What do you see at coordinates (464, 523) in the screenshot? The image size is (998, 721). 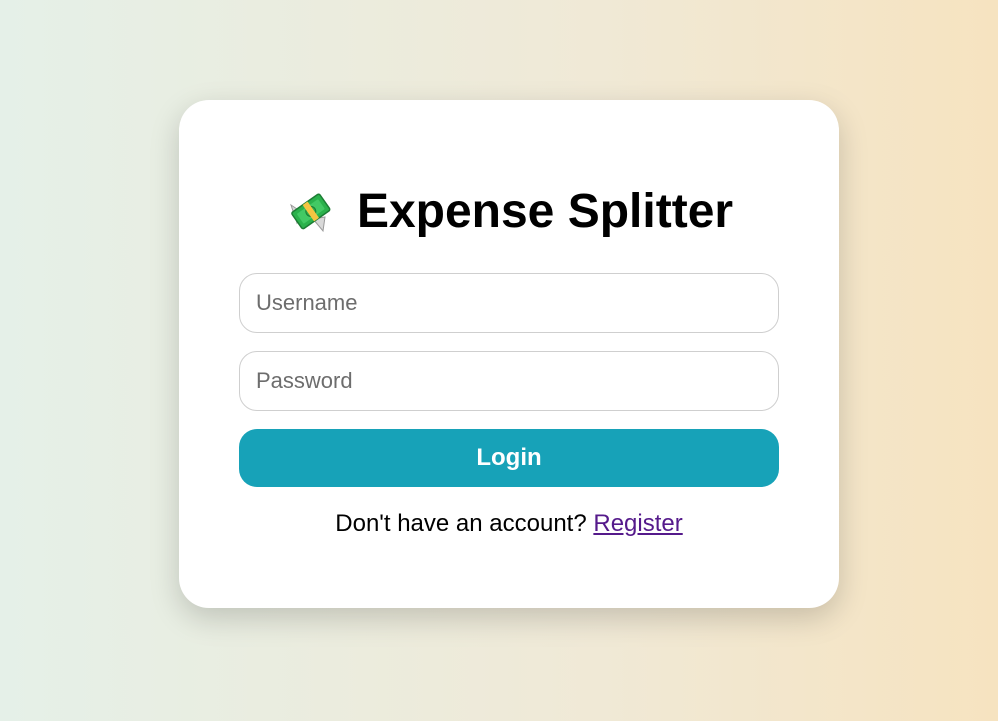 I see `register-prompt-text: Don't have an account?` at bounding box center [464, 523].